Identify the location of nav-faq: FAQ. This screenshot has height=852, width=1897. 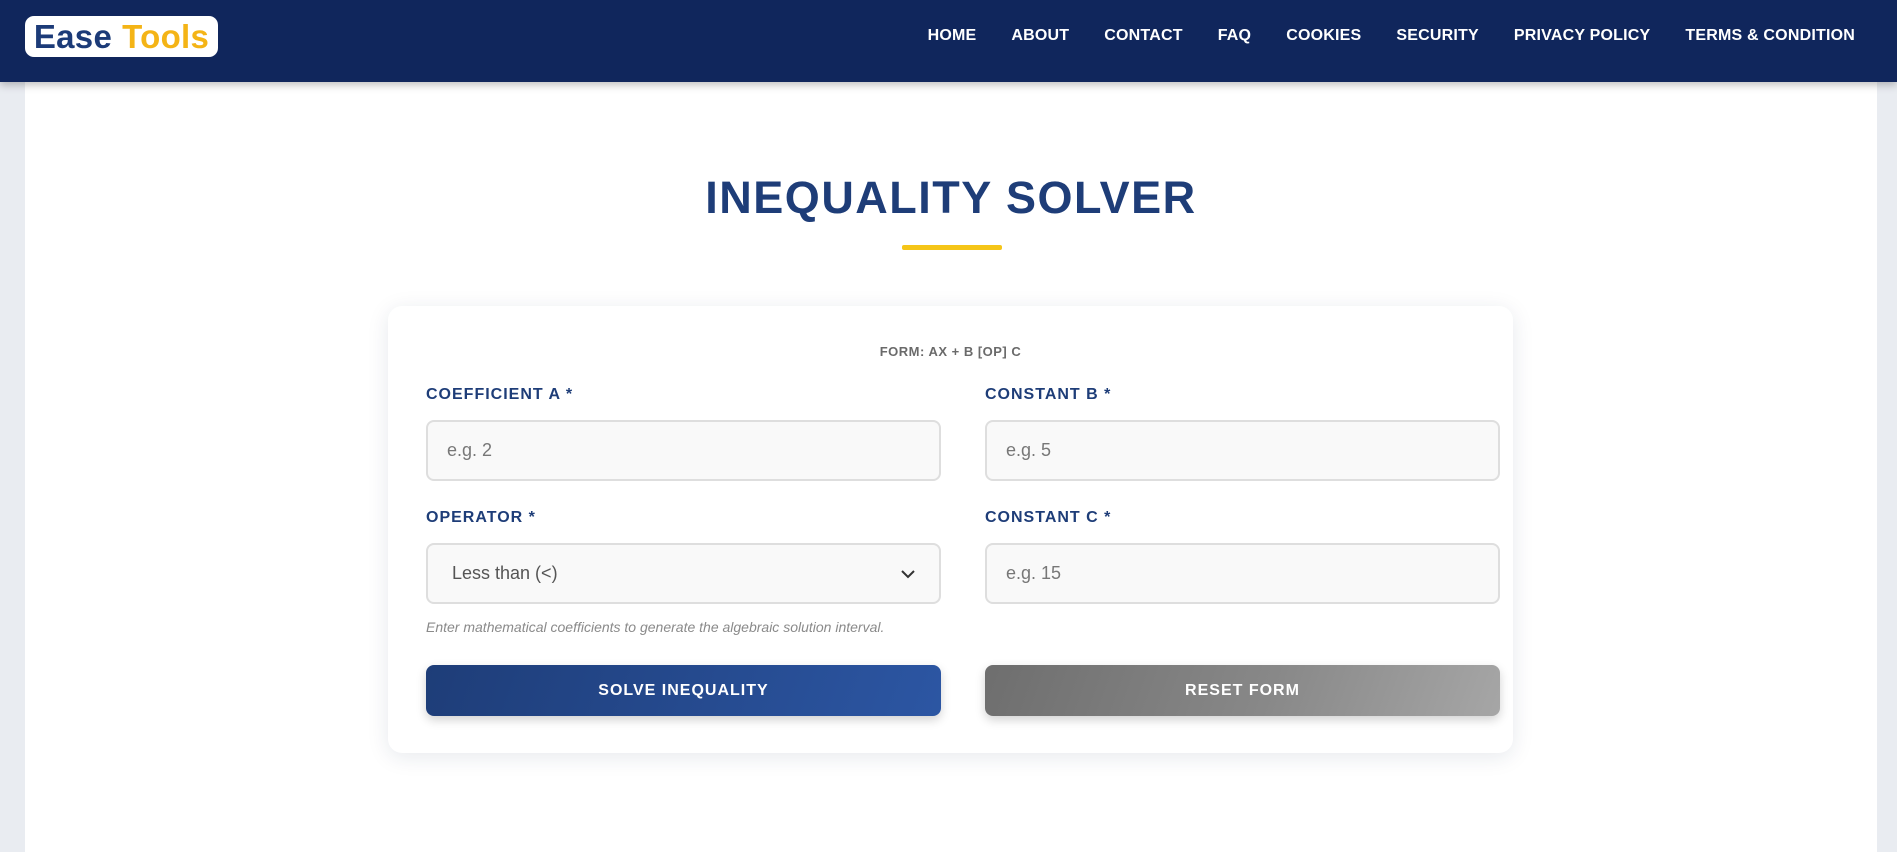
(1235, 36).